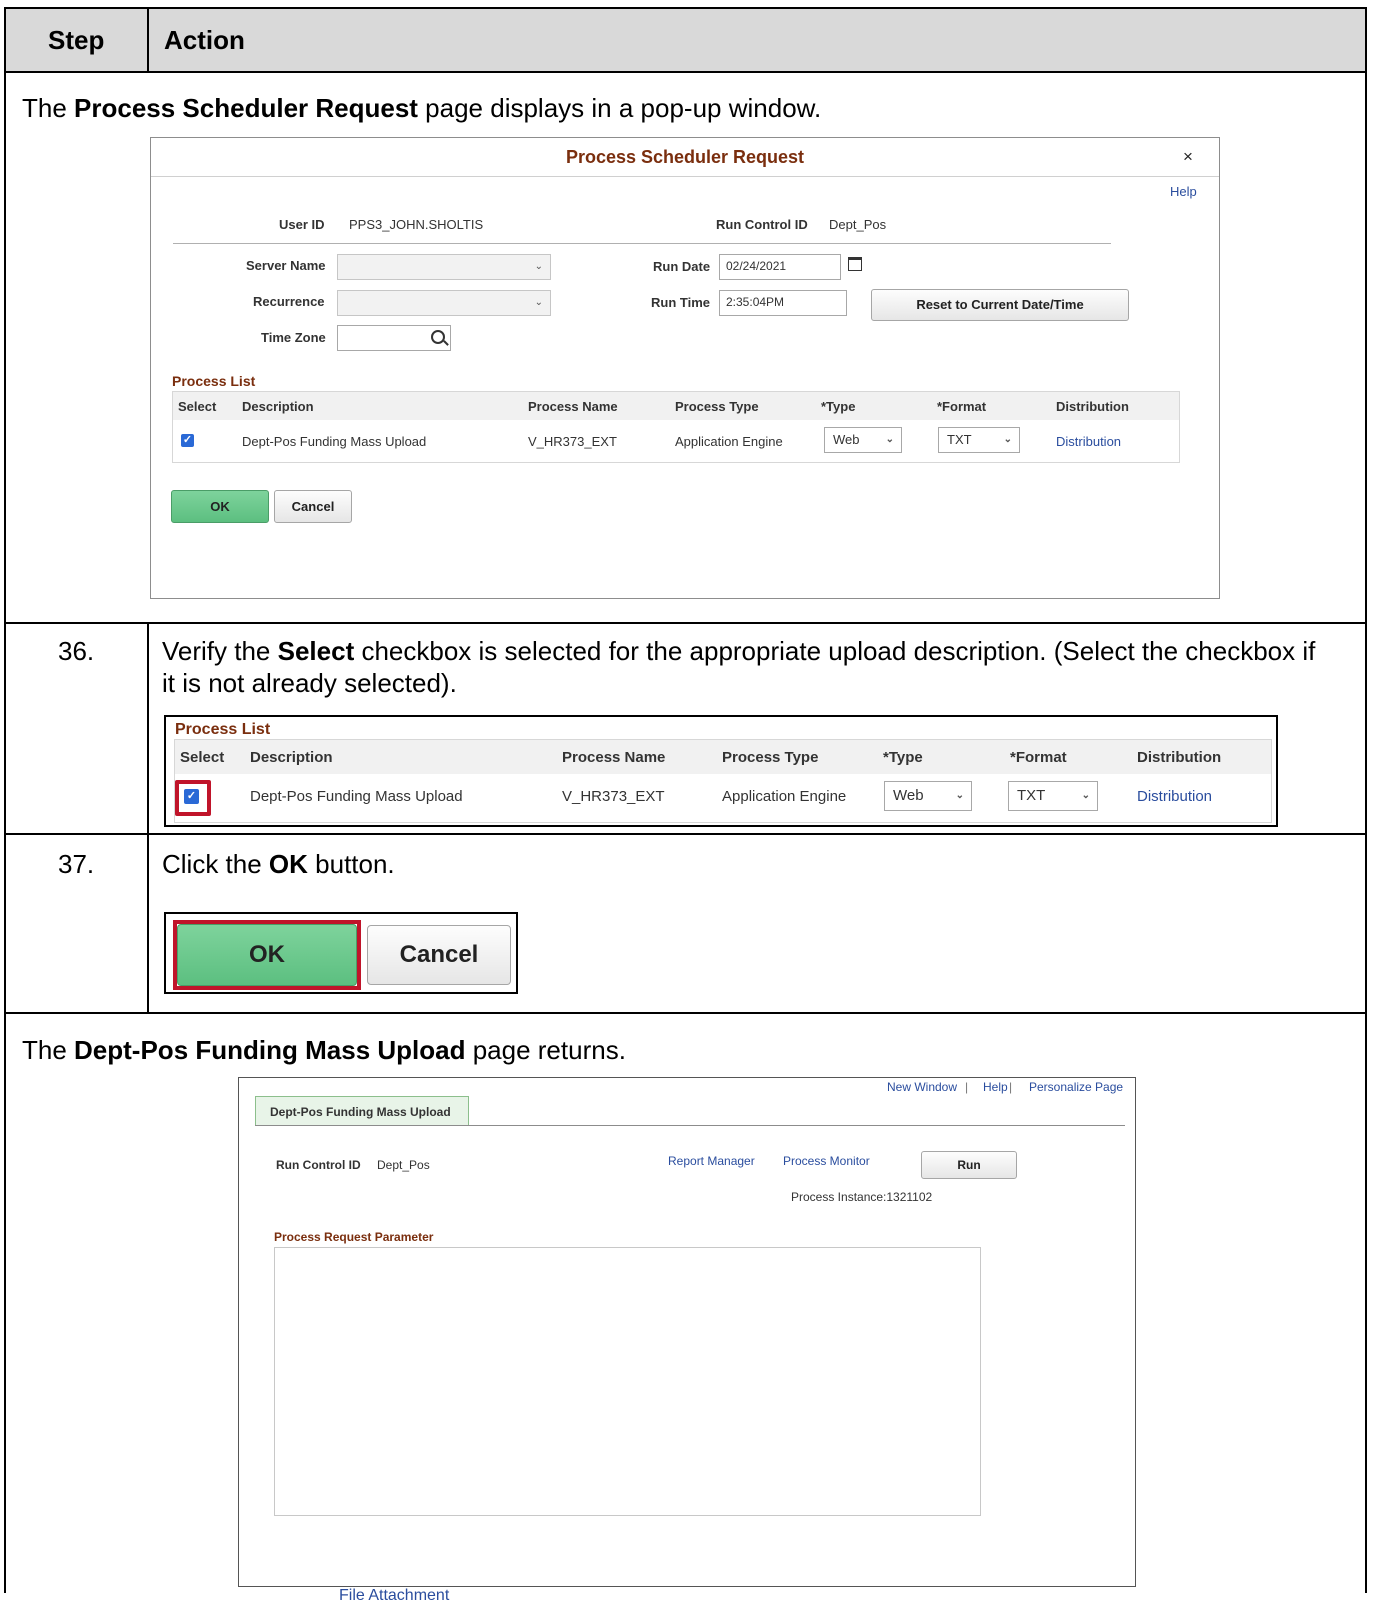 This screenshot has width=1390, height=1605. I want to click on user-id-label: User ID, so click(302, 224).